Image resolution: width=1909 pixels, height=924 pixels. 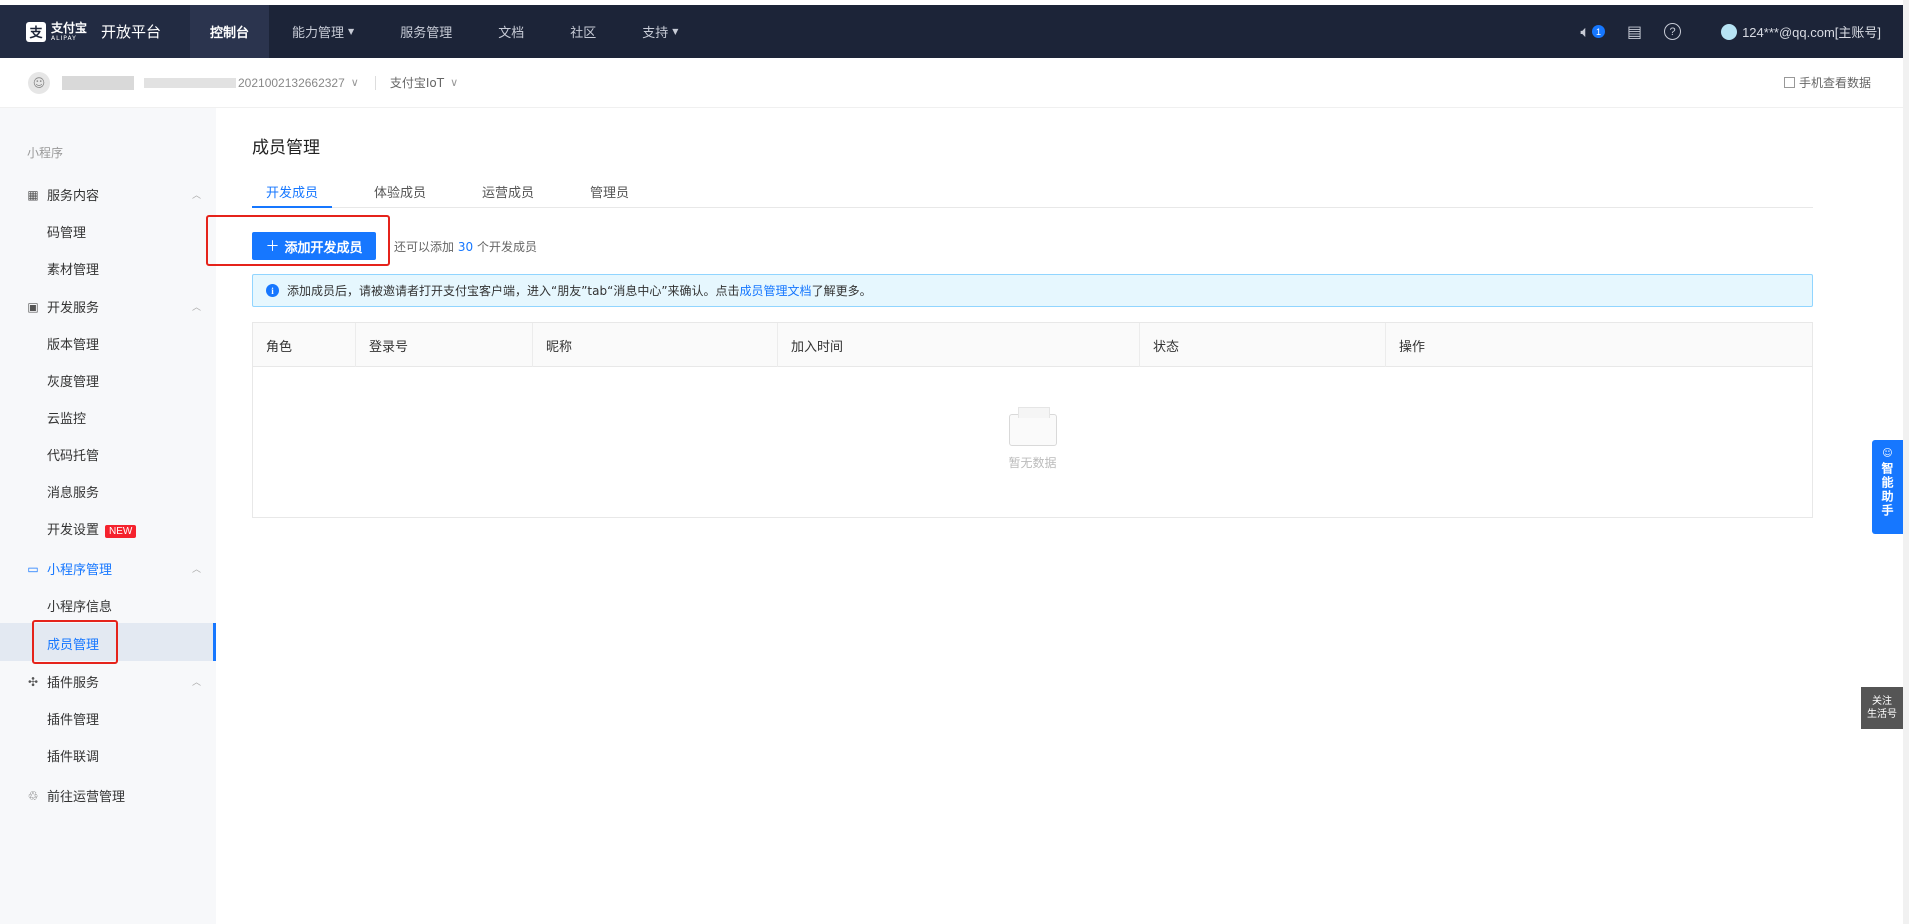 I want to click on sidebar-group-service-content: ▦ 服务内容 ︿, so click(x=113, y=195).